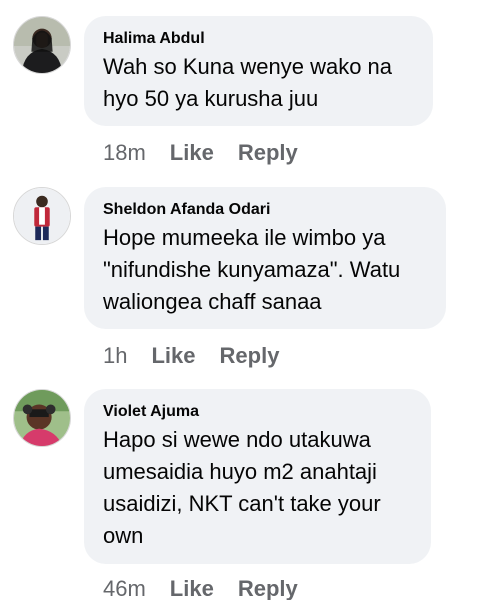  Describe the element at coordinates (242, 503) in the screenshot. I see `comment-text-line: usaidizi, NKT can't take your` at that location.